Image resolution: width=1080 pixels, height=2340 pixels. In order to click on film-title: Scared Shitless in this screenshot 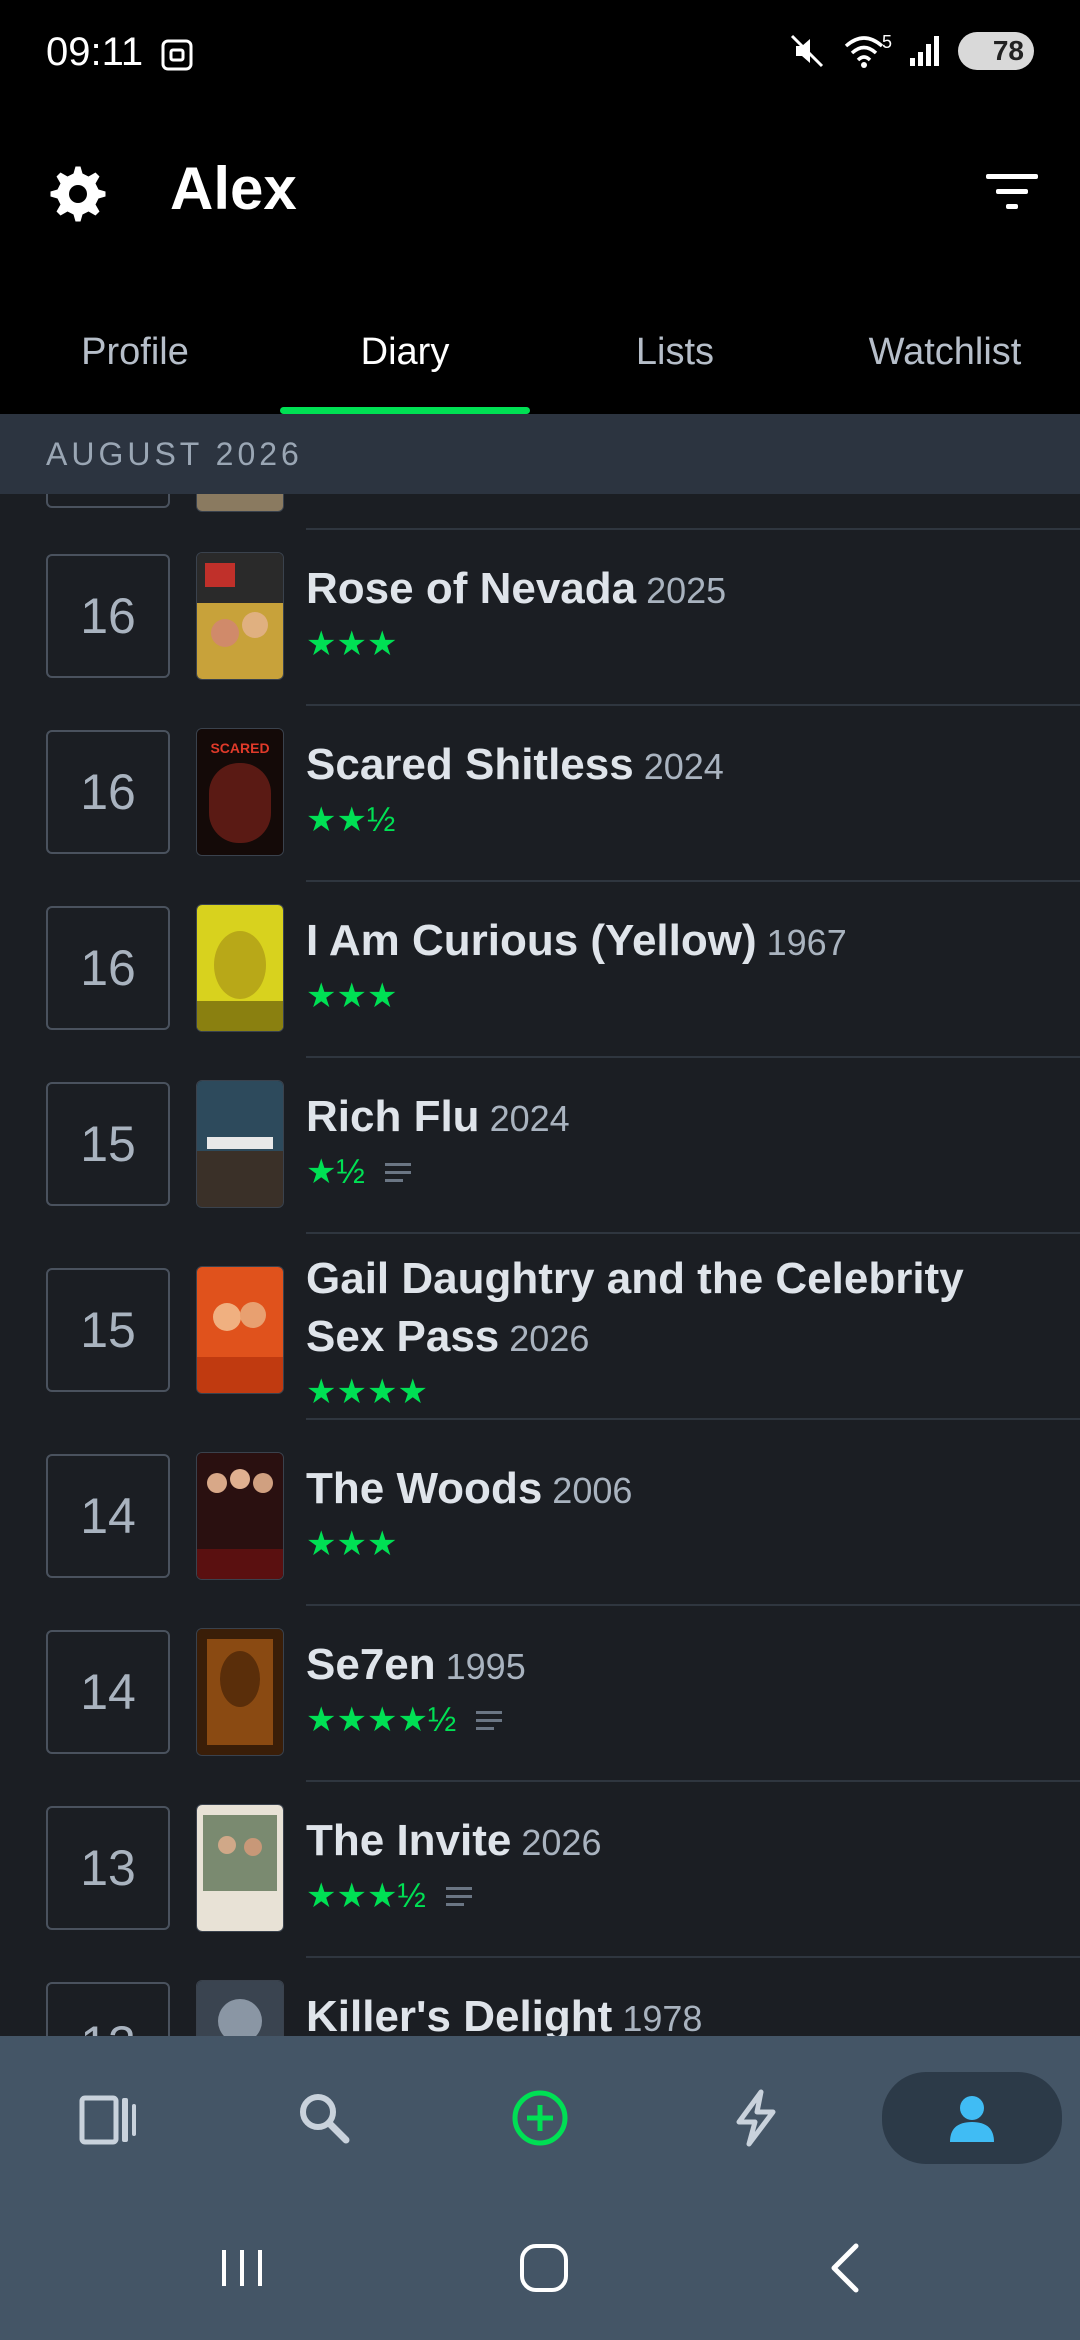, I will do `click(470, 764)`.